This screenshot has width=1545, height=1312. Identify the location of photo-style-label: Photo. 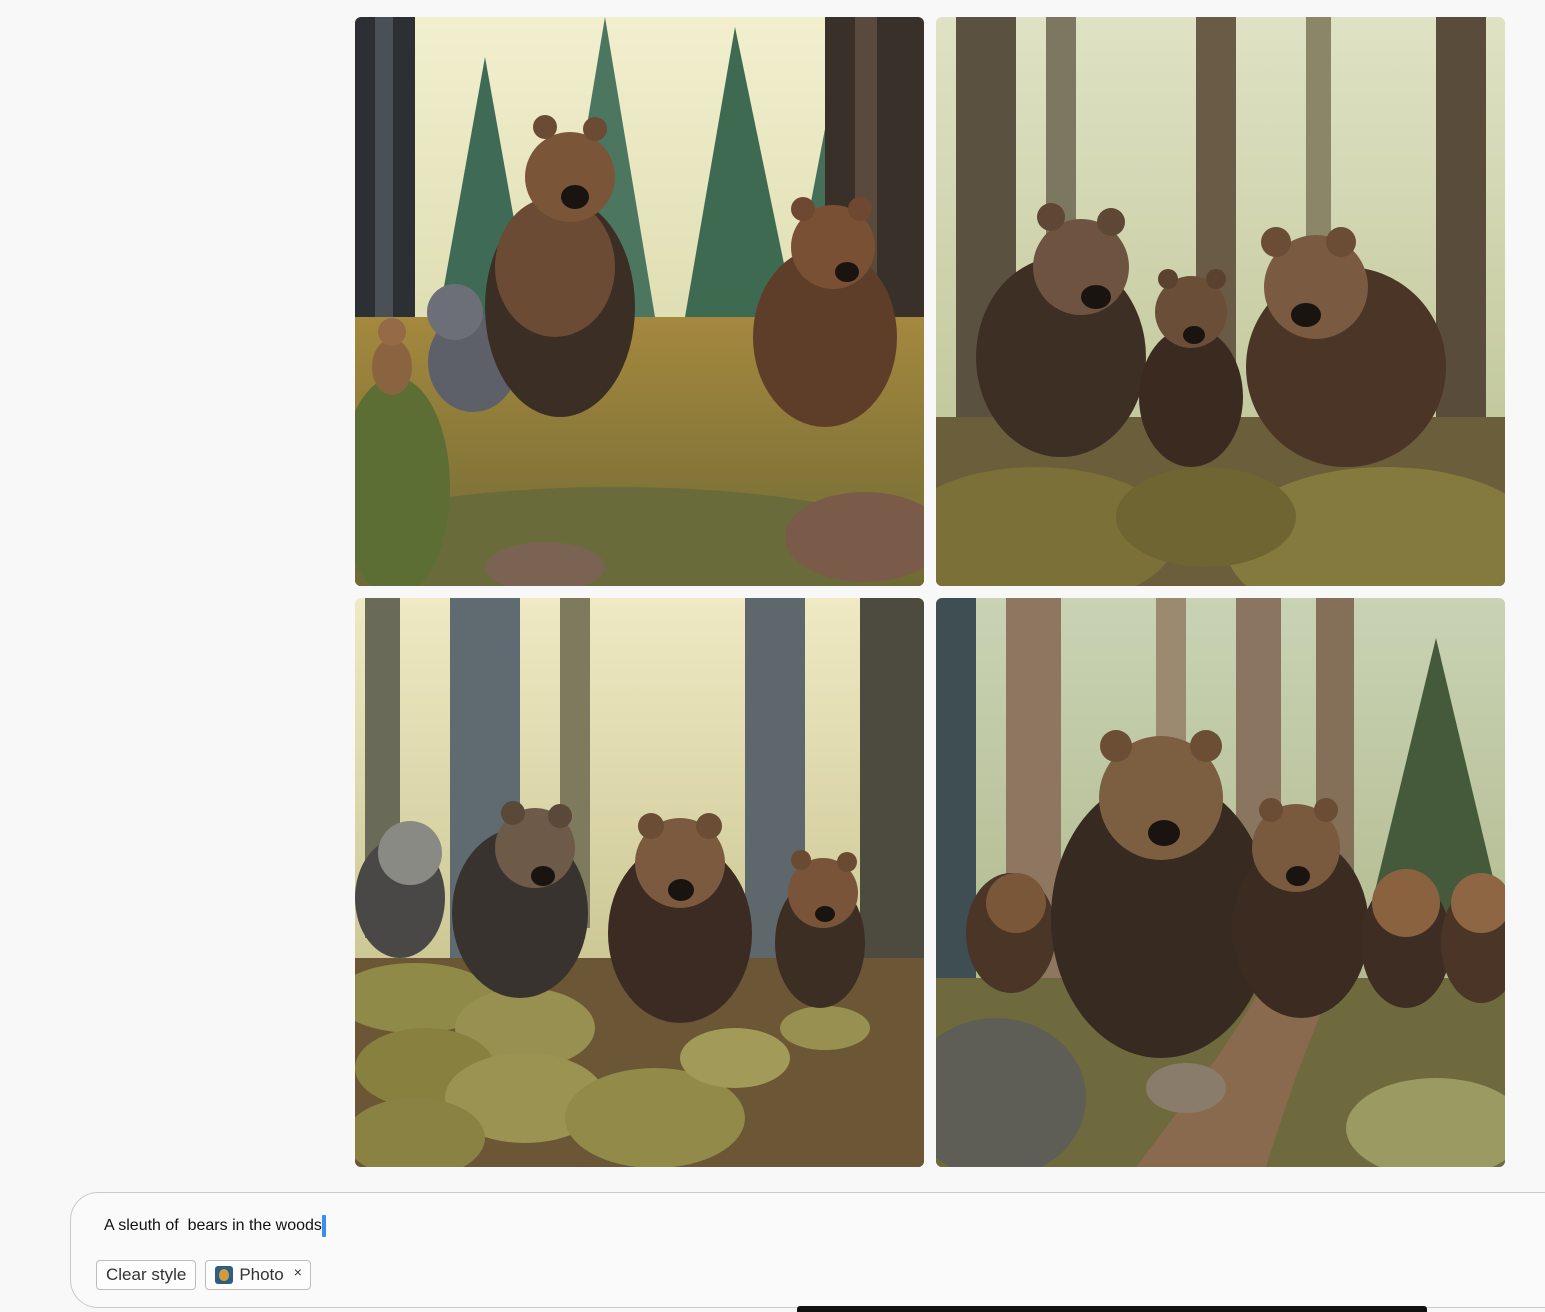
(261, 1274).